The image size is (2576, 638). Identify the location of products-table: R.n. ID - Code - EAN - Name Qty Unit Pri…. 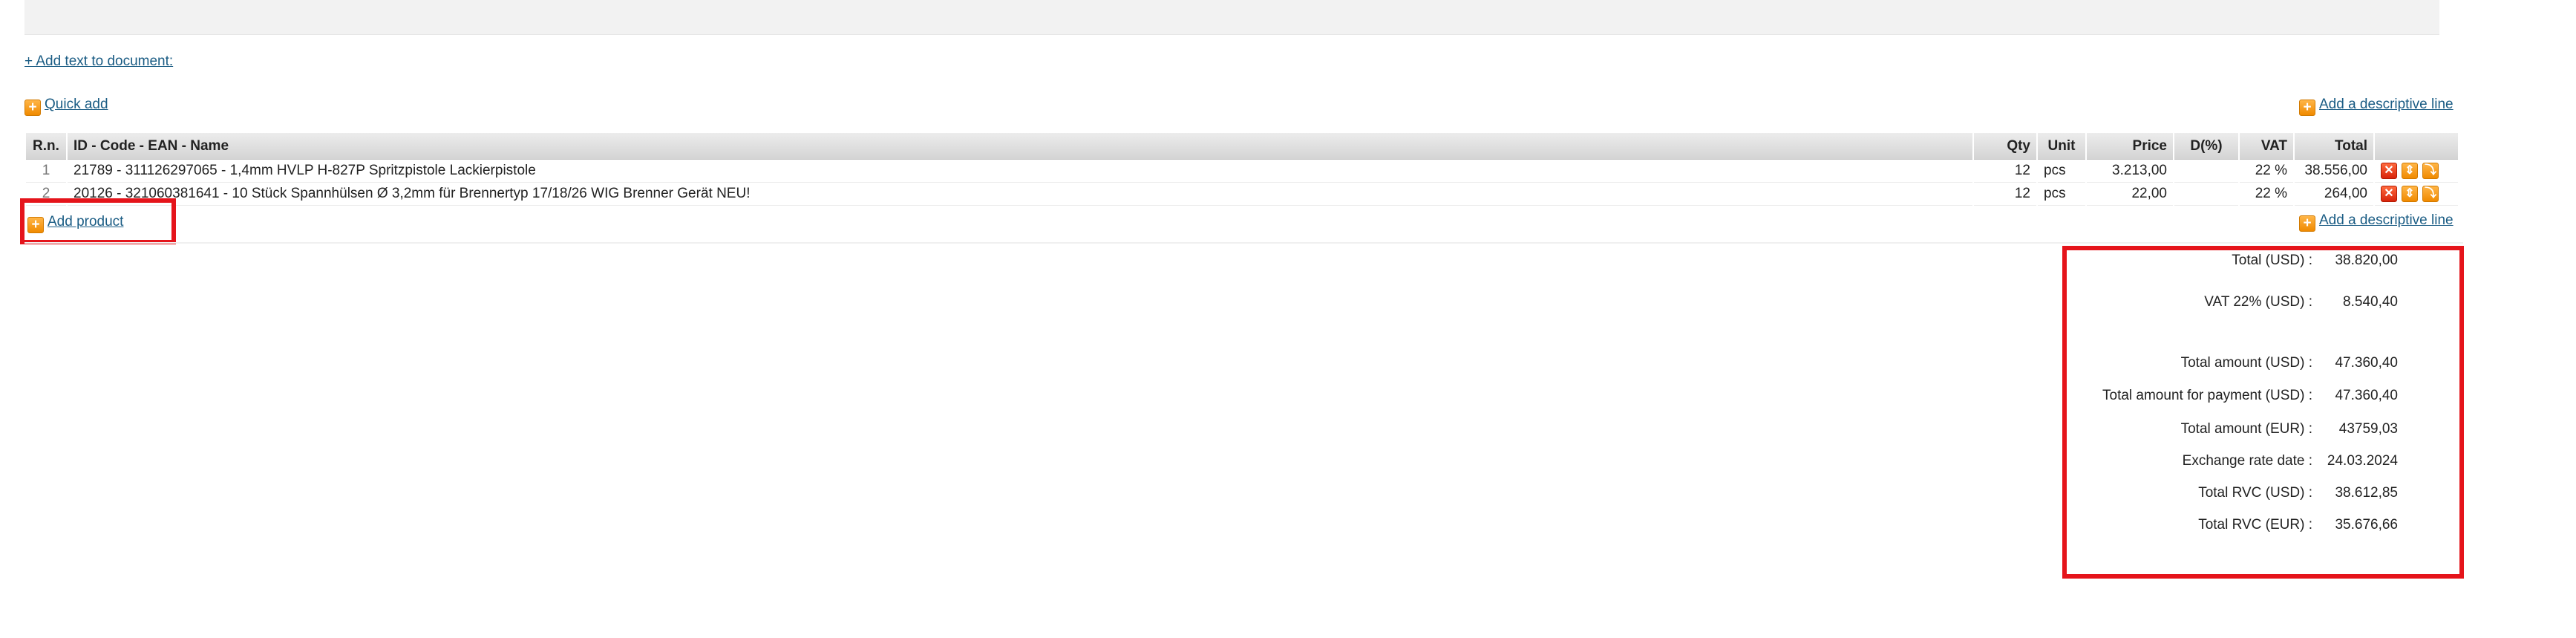
(1241, 169).